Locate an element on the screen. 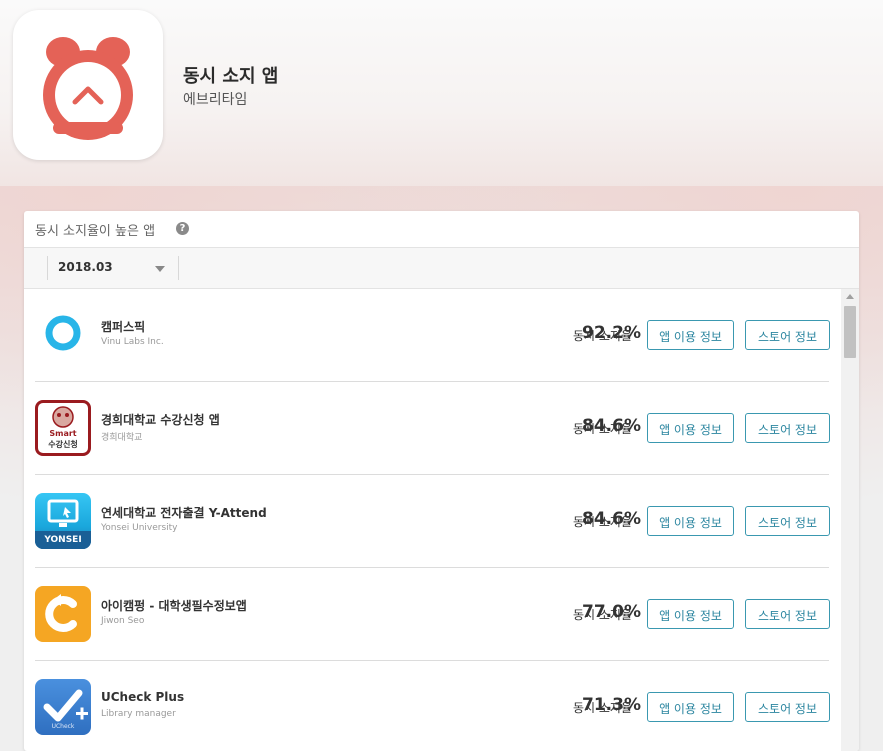 Image resolution: width=883 pixels, height=751 pixels. period-select: 2018.03 is located at coordinates (113, 268).